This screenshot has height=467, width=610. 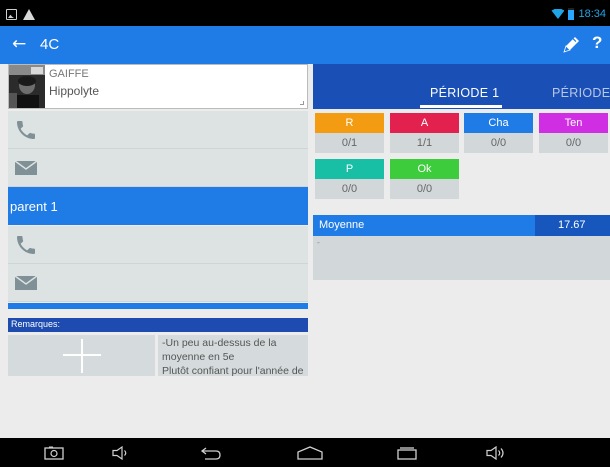 I want to click on status-left, so click(x=20, y=14).